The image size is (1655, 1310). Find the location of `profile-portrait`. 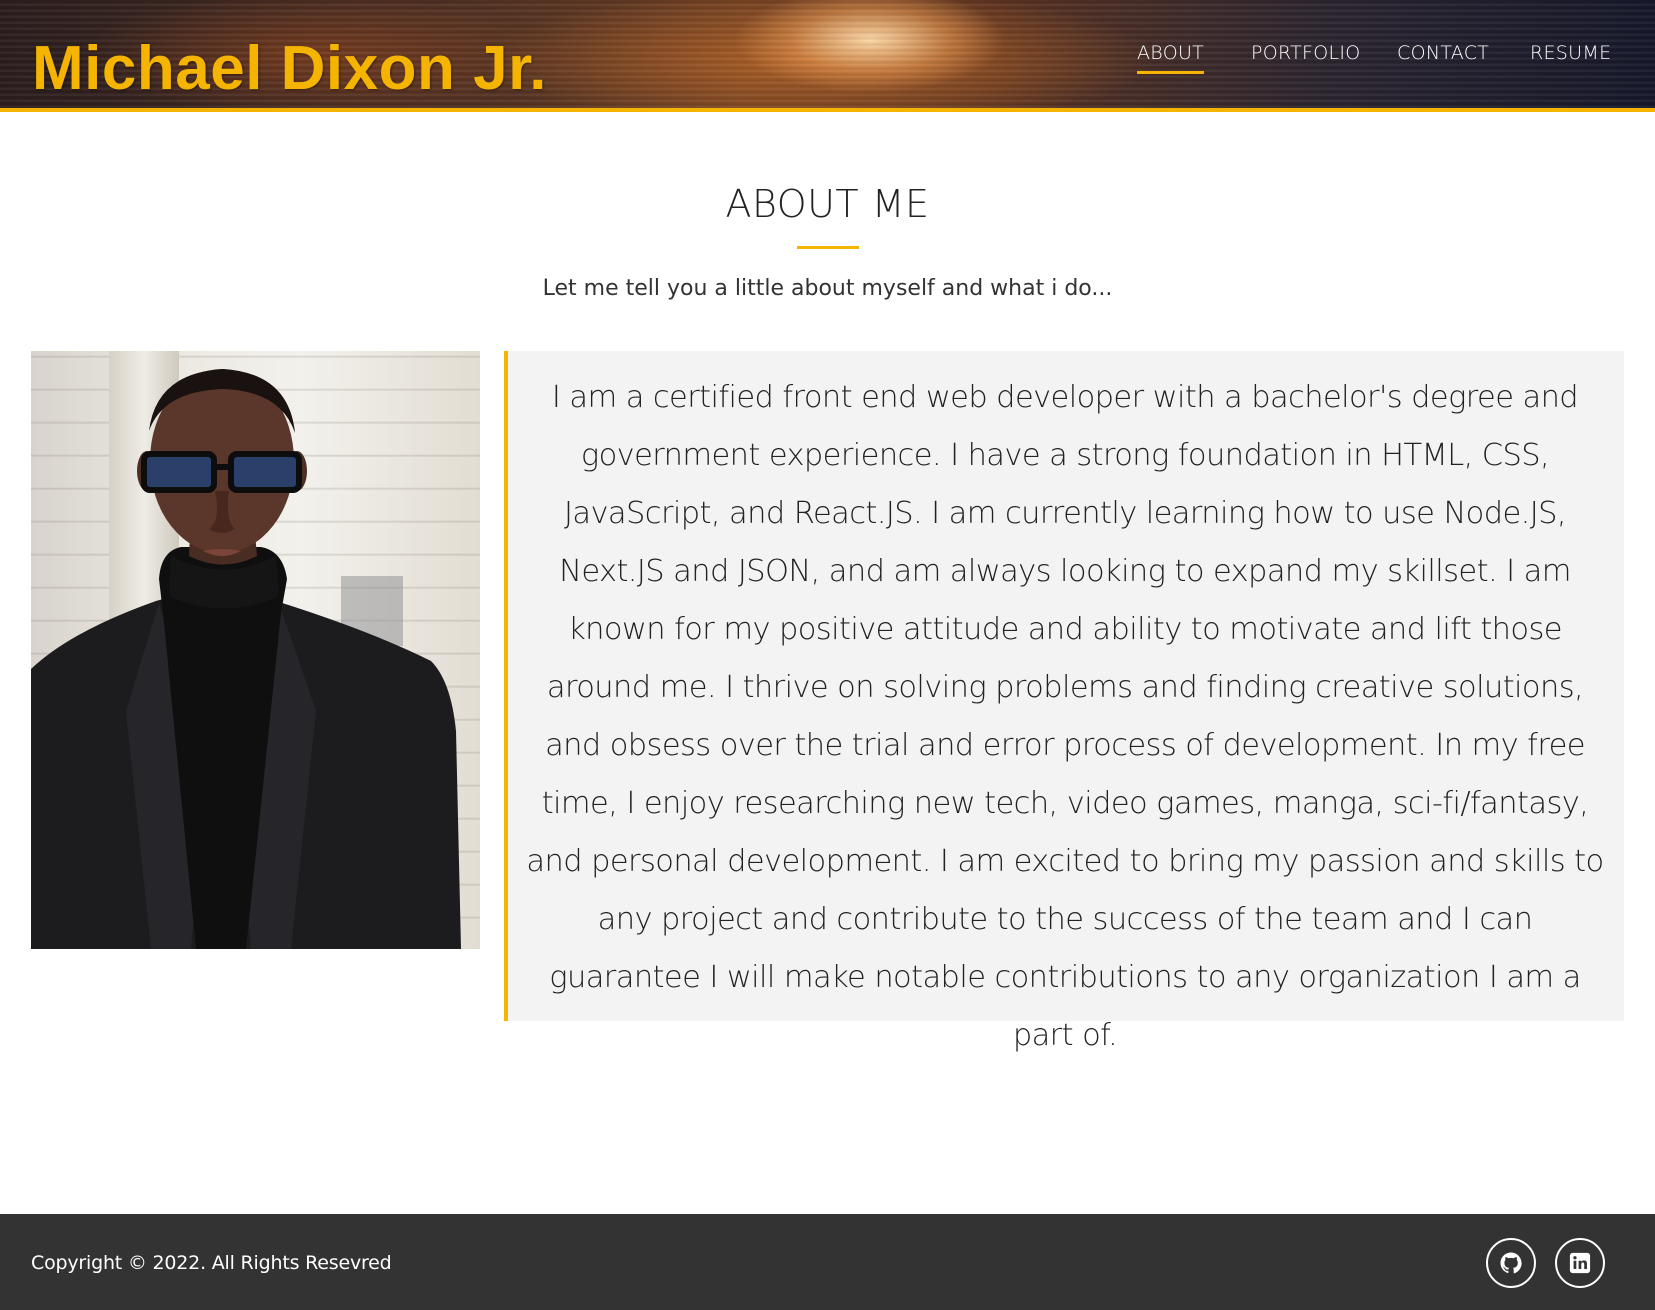

profile-portrait is located at coordinates (246, 659).